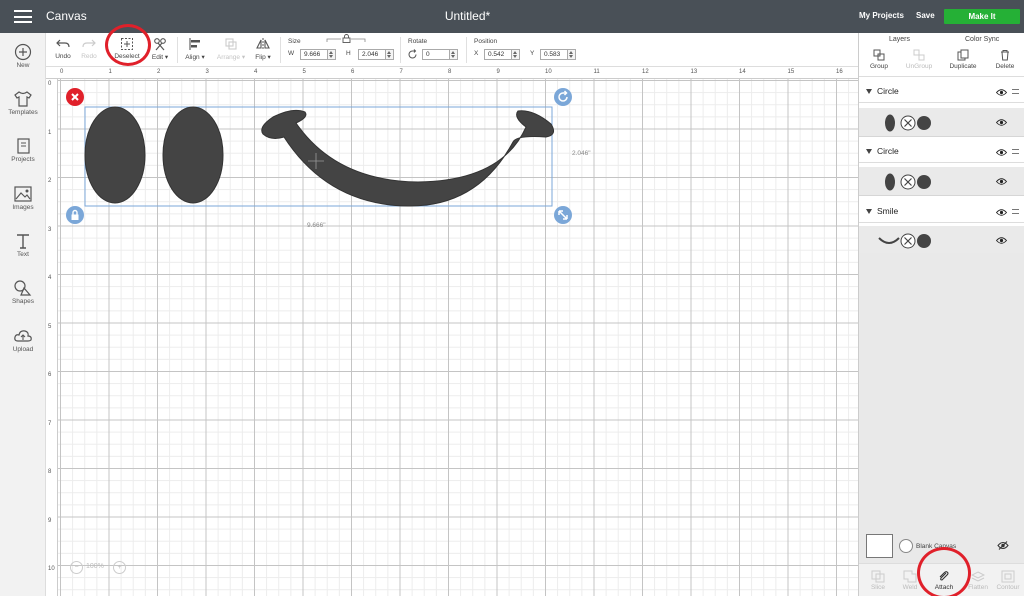 This screenshot has height=596, width=1024. Describe the element at coordinates (878, 576) in the screenshot. I see `slice-icon` at that location.